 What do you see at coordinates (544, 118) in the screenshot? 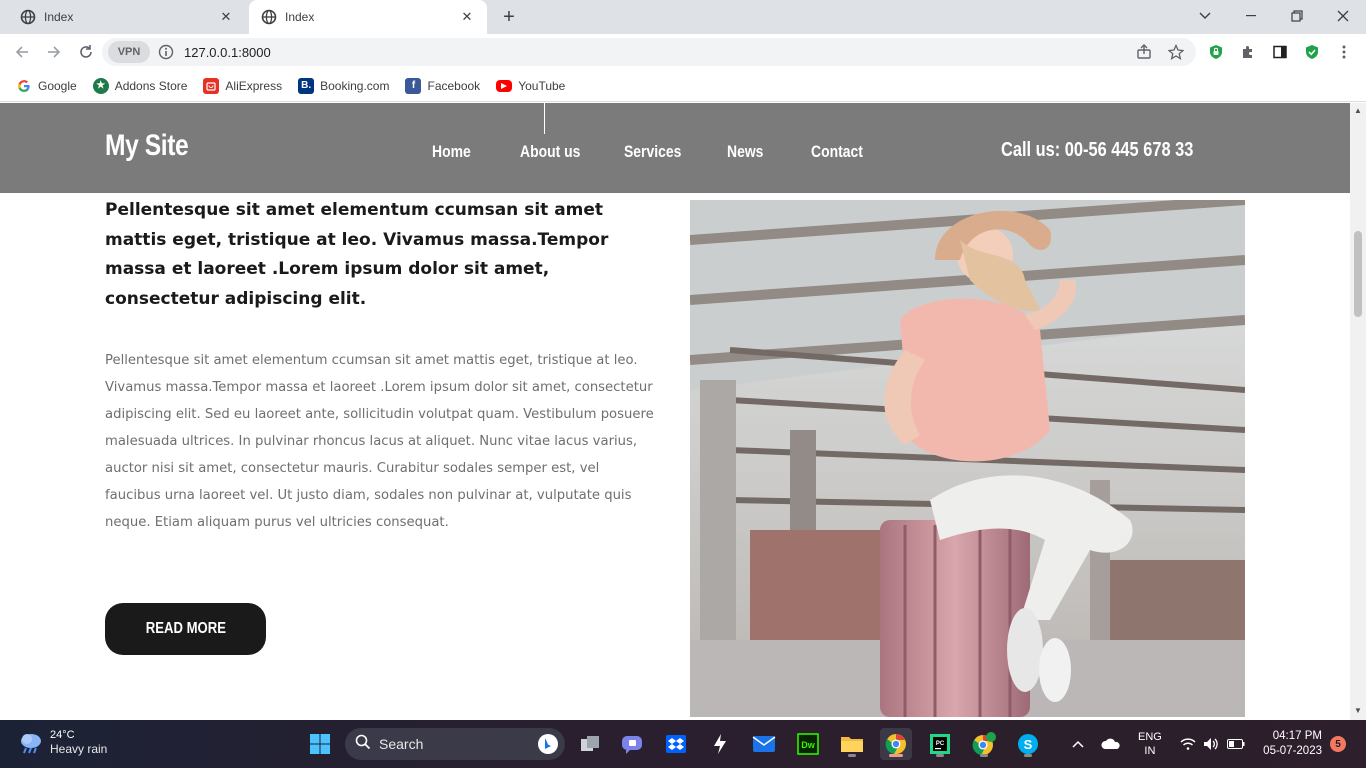
I see `nav-active-indicator` at bounding box center [544, 118].